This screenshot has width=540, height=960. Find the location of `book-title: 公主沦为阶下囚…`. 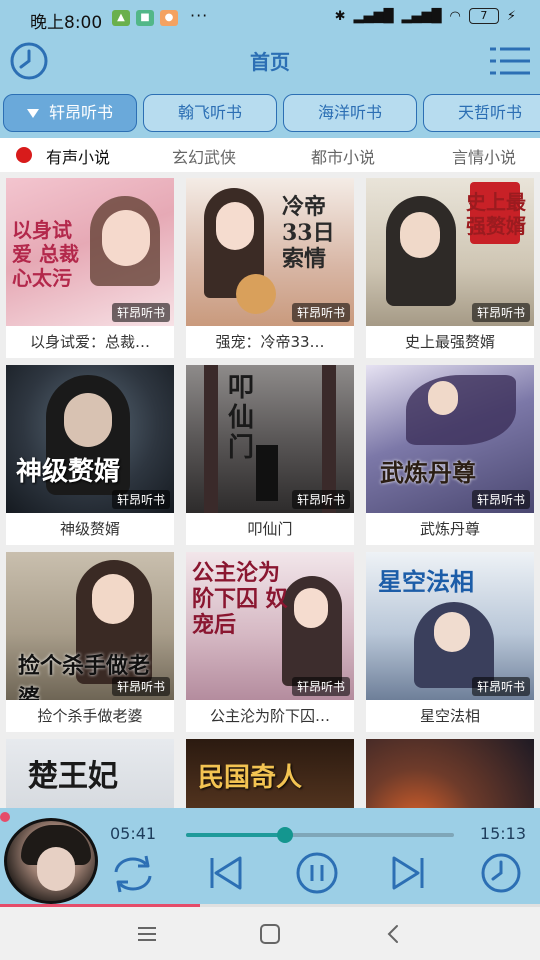

book-title: 公主沦为阶下囚… is located at coordinates (269, 716).